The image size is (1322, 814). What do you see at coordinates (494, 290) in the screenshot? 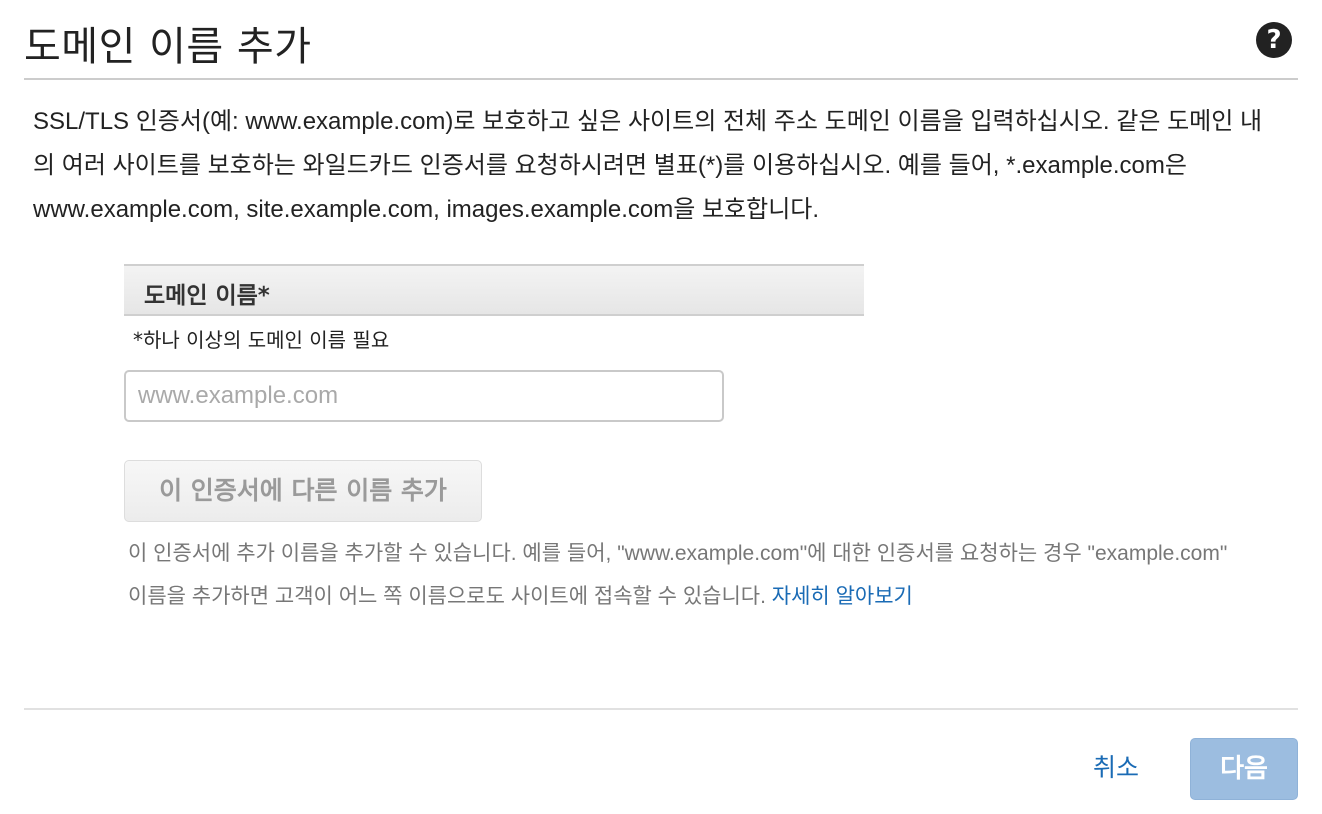
I see `domain-name-section-header: 도메인 이름*` at bounding box center [494, 290].